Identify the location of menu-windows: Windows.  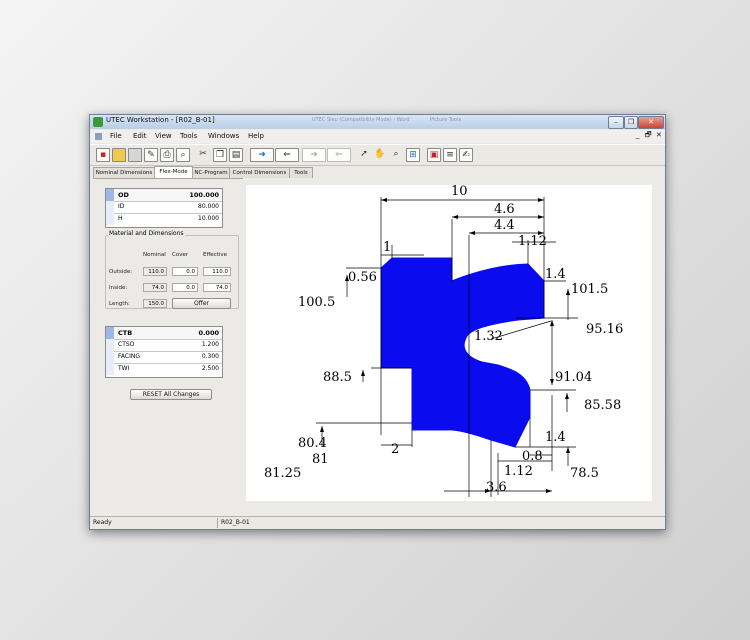
(223, 136).